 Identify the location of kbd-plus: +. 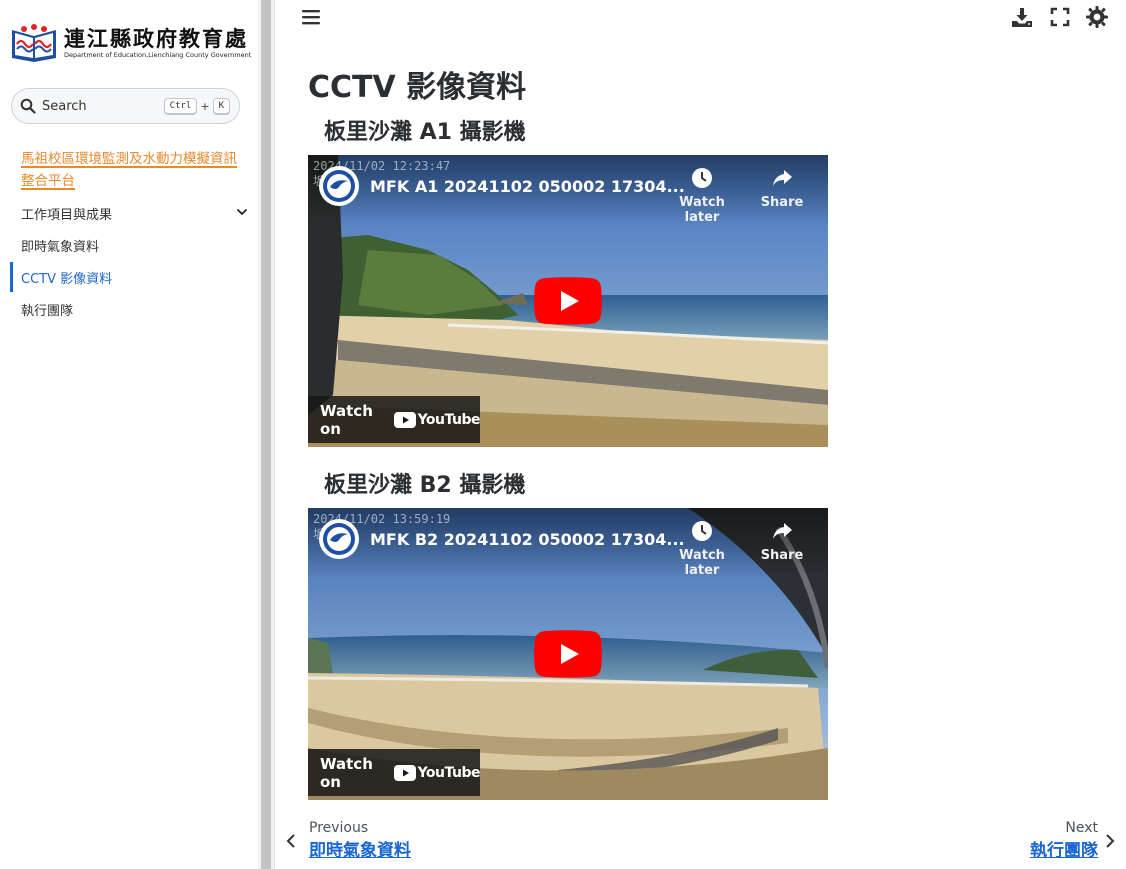
(205, 106).